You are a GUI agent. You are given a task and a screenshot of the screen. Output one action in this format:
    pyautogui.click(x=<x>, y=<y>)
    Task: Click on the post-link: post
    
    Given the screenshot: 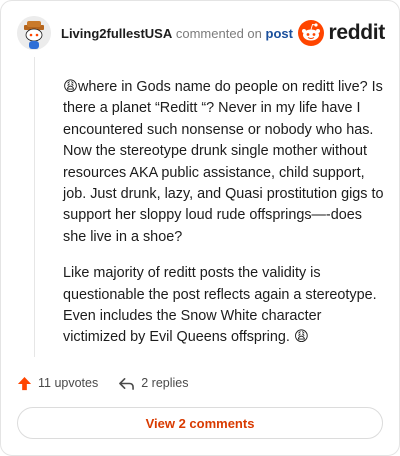 What is the action you would take?
    pyautogui.click(x=279, y=33)
    